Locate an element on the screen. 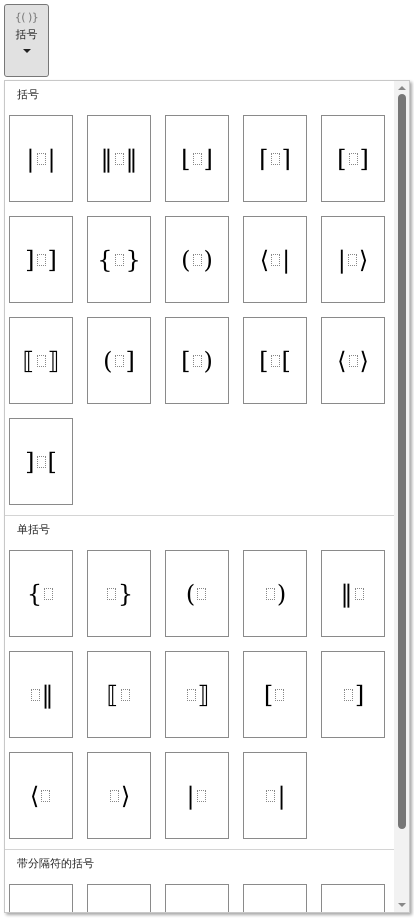 The image size is (414, 919). bracket-tile: ] is located at coordinates (353, 694).